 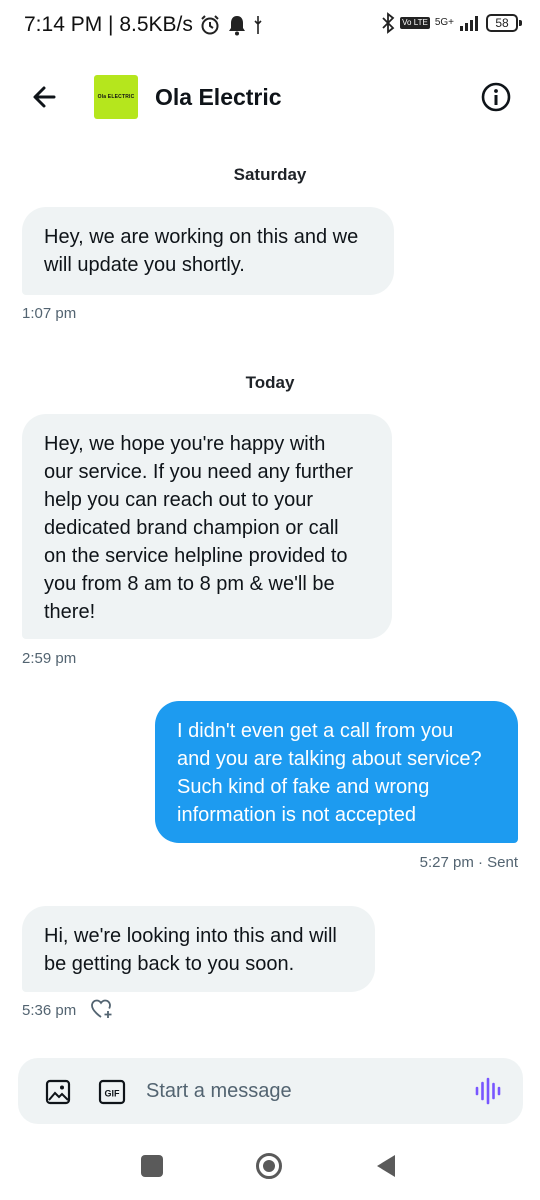 What do you see at coordinates (470, 23) in the screenshot?
I see `signal-icon` at bounding box center [470, 23].